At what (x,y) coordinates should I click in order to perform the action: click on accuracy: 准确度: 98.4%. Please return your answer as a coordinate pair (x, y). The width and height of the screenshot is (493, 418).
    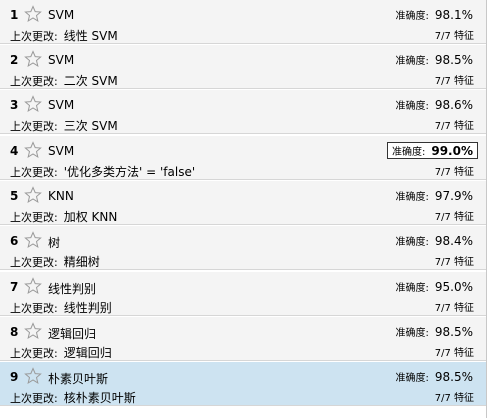
    Looking at the image, I should click on (435, 240).